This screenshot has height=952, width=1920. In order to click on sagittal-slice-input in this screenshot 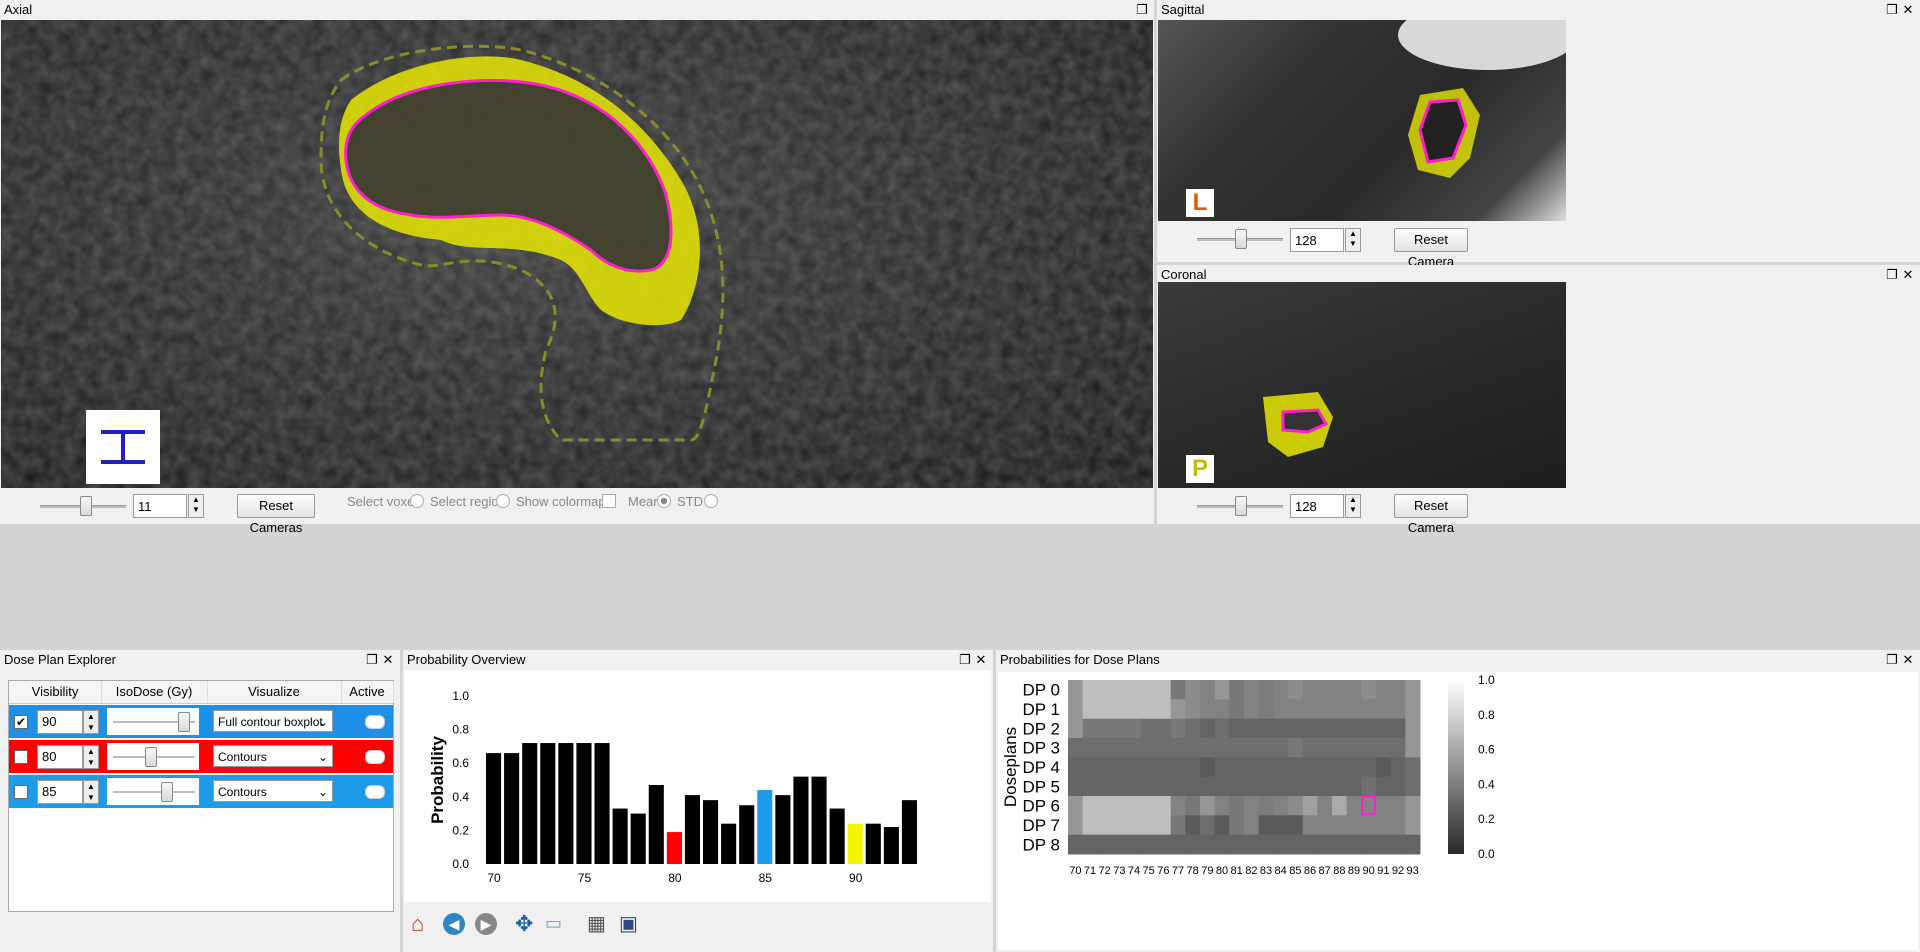, I will do `click(1317, 240)`.